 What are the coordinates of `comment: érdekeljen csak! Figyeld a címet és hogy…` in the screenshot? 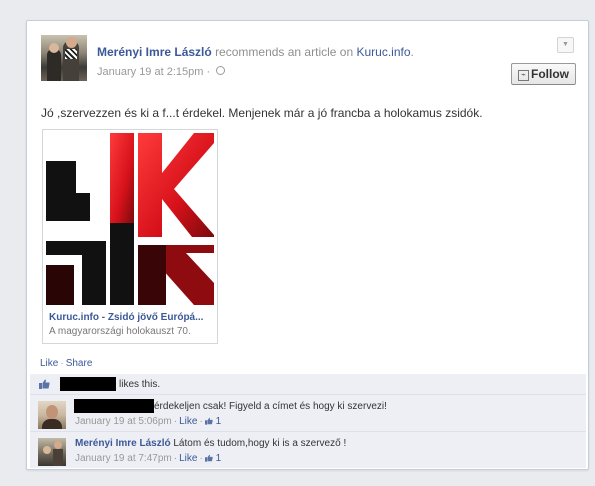 It's located at (308, 413).